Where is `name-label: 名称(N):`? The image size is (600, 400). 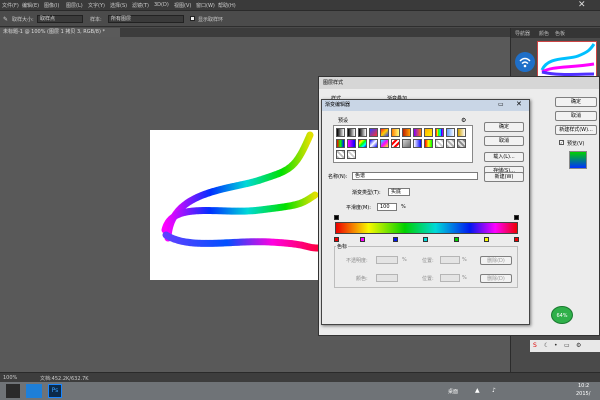
name-label: 名称(N): is located at coordinates (338, 177).